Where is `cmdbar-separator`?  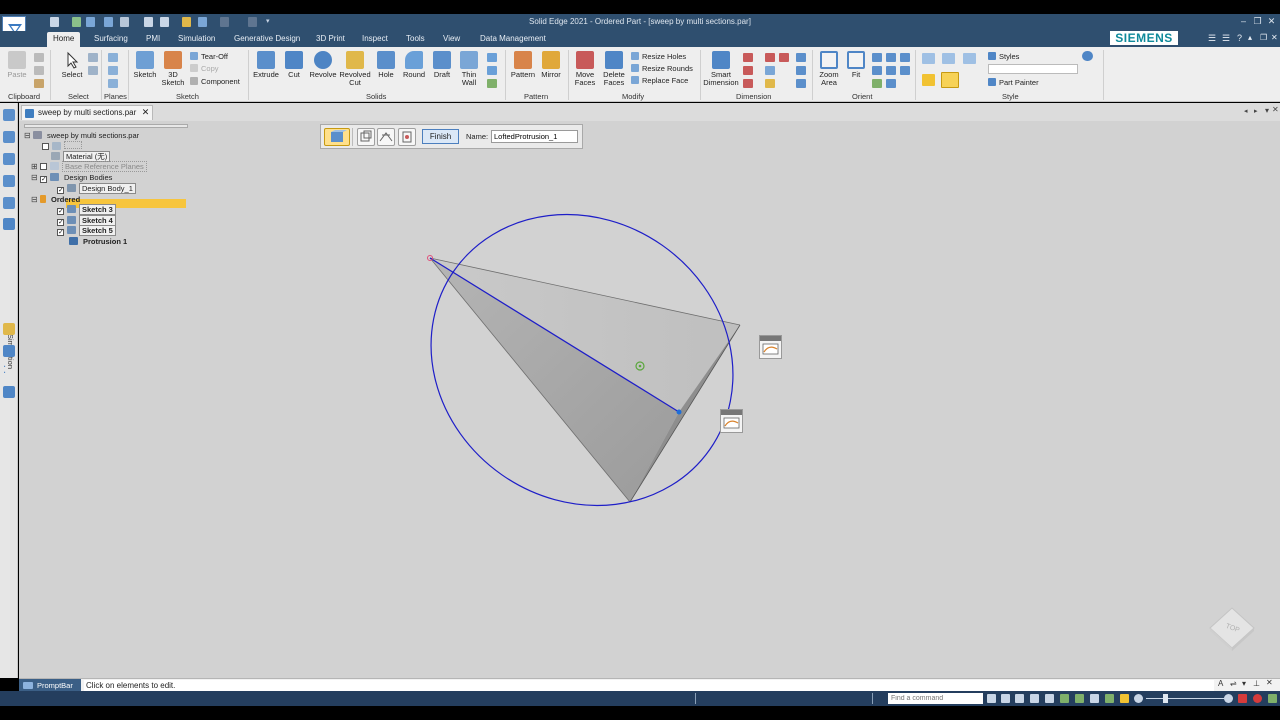
cmdbar-separator is located at coordinates (352, 137).